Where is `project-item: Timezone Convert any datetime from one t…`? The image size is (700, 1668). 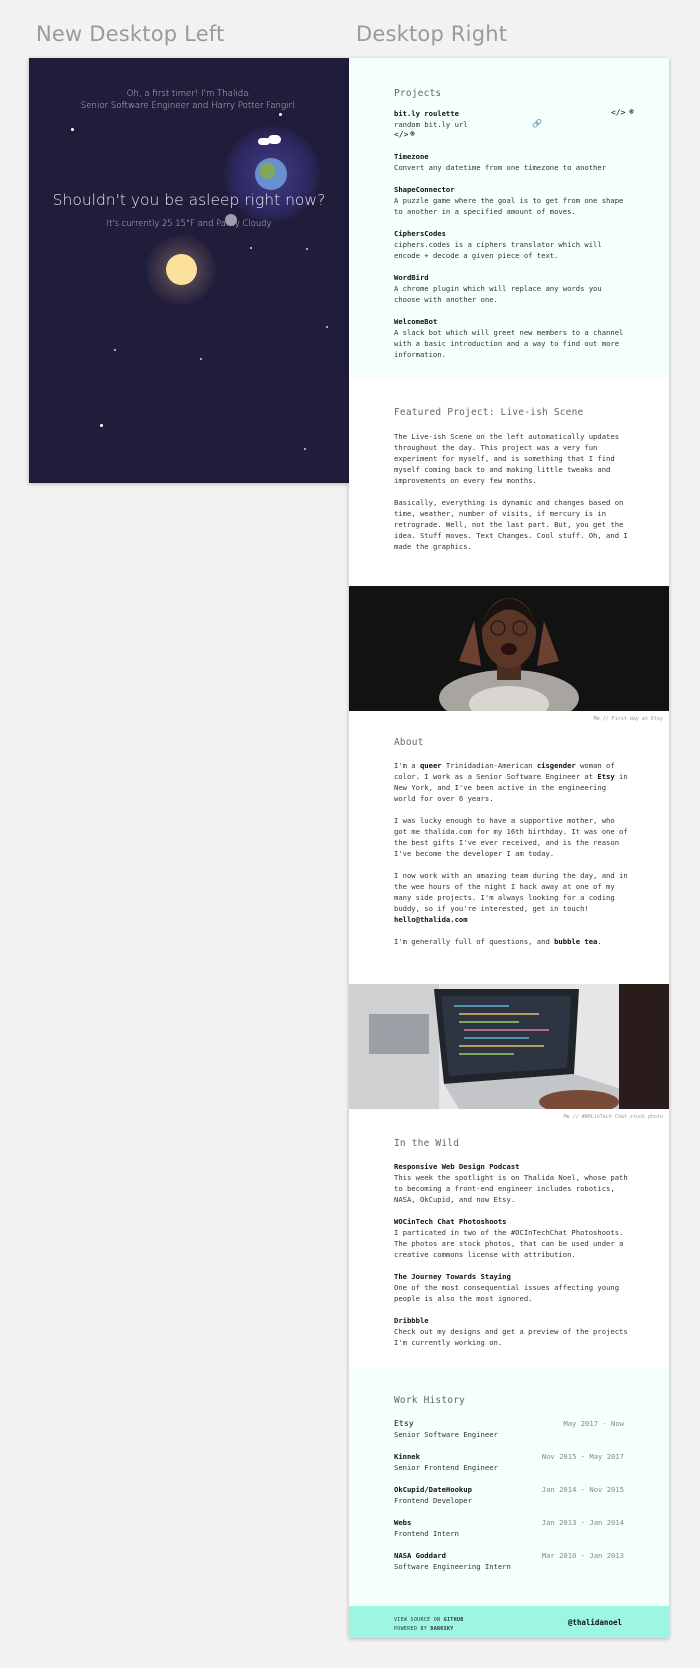 project-item: Timezone Convert any datetime from one t… is located at coordinates (511, 162).